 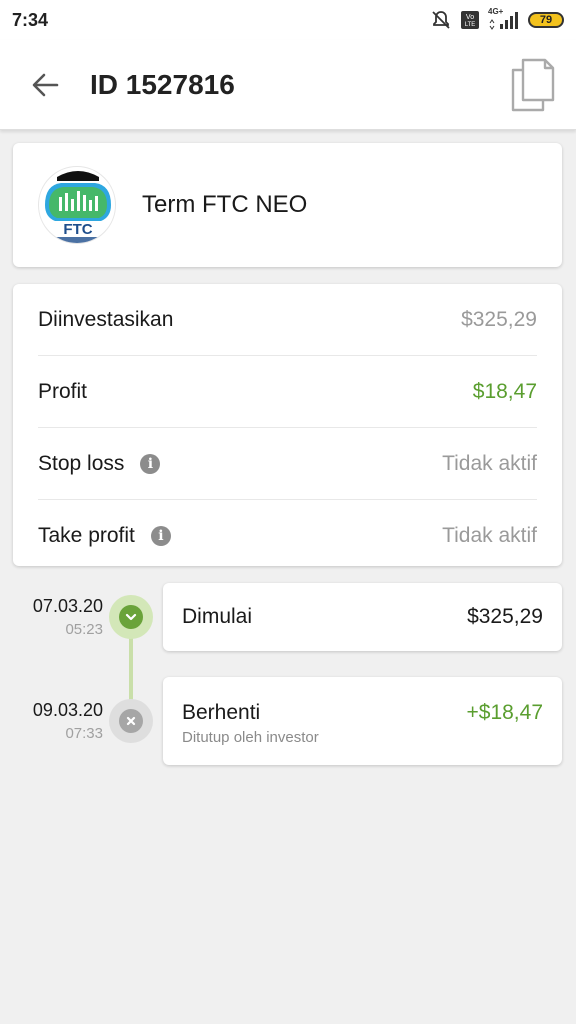 I want to click on close-icon, so click(x=131, y=721).